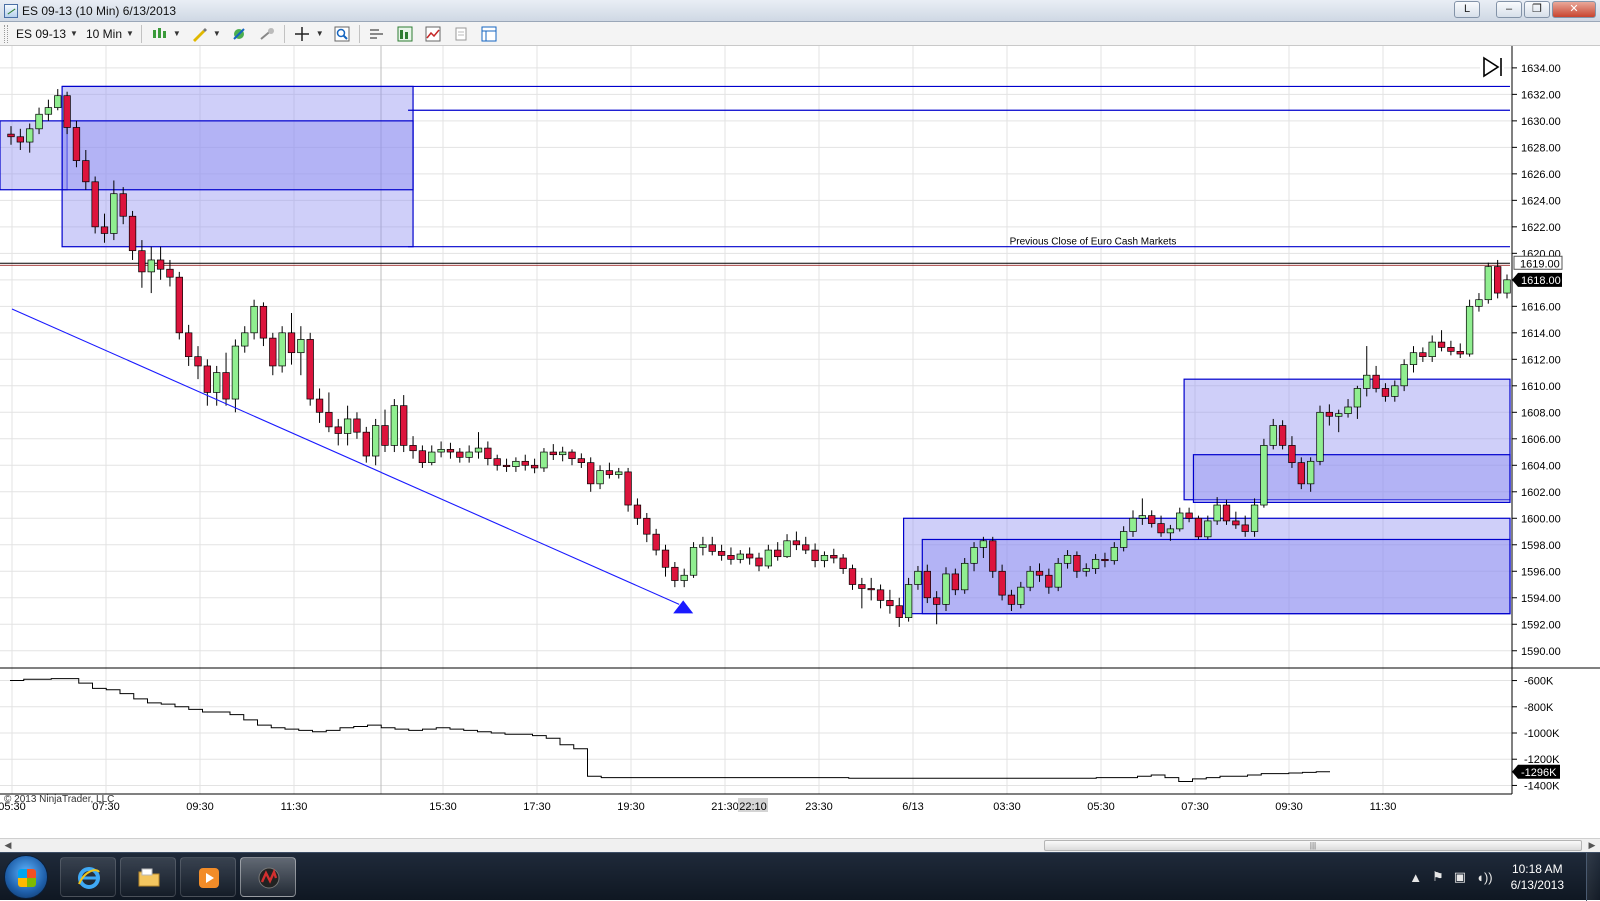 The image size is (1600, 901). I want to click on print-button, so click(461, 34).